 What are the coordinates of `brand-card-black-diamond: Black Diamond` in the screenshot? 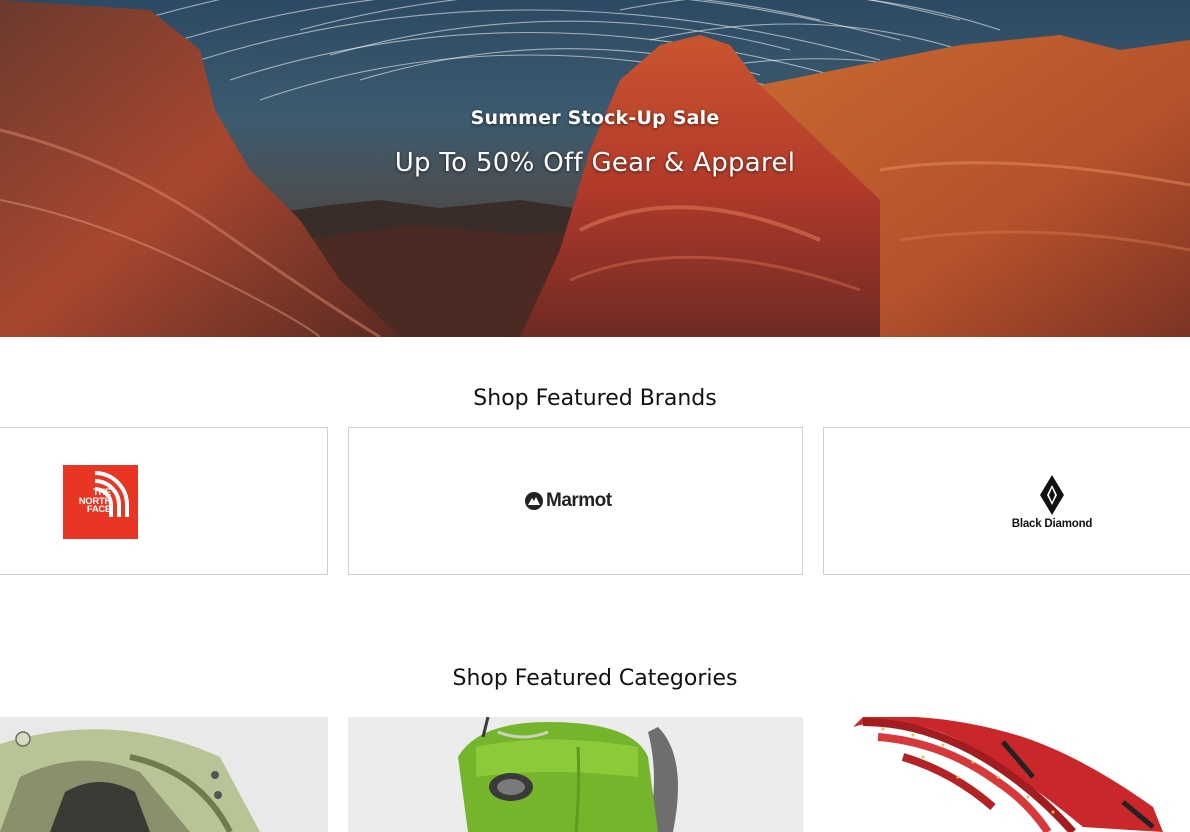 It's located at (1006, 501).